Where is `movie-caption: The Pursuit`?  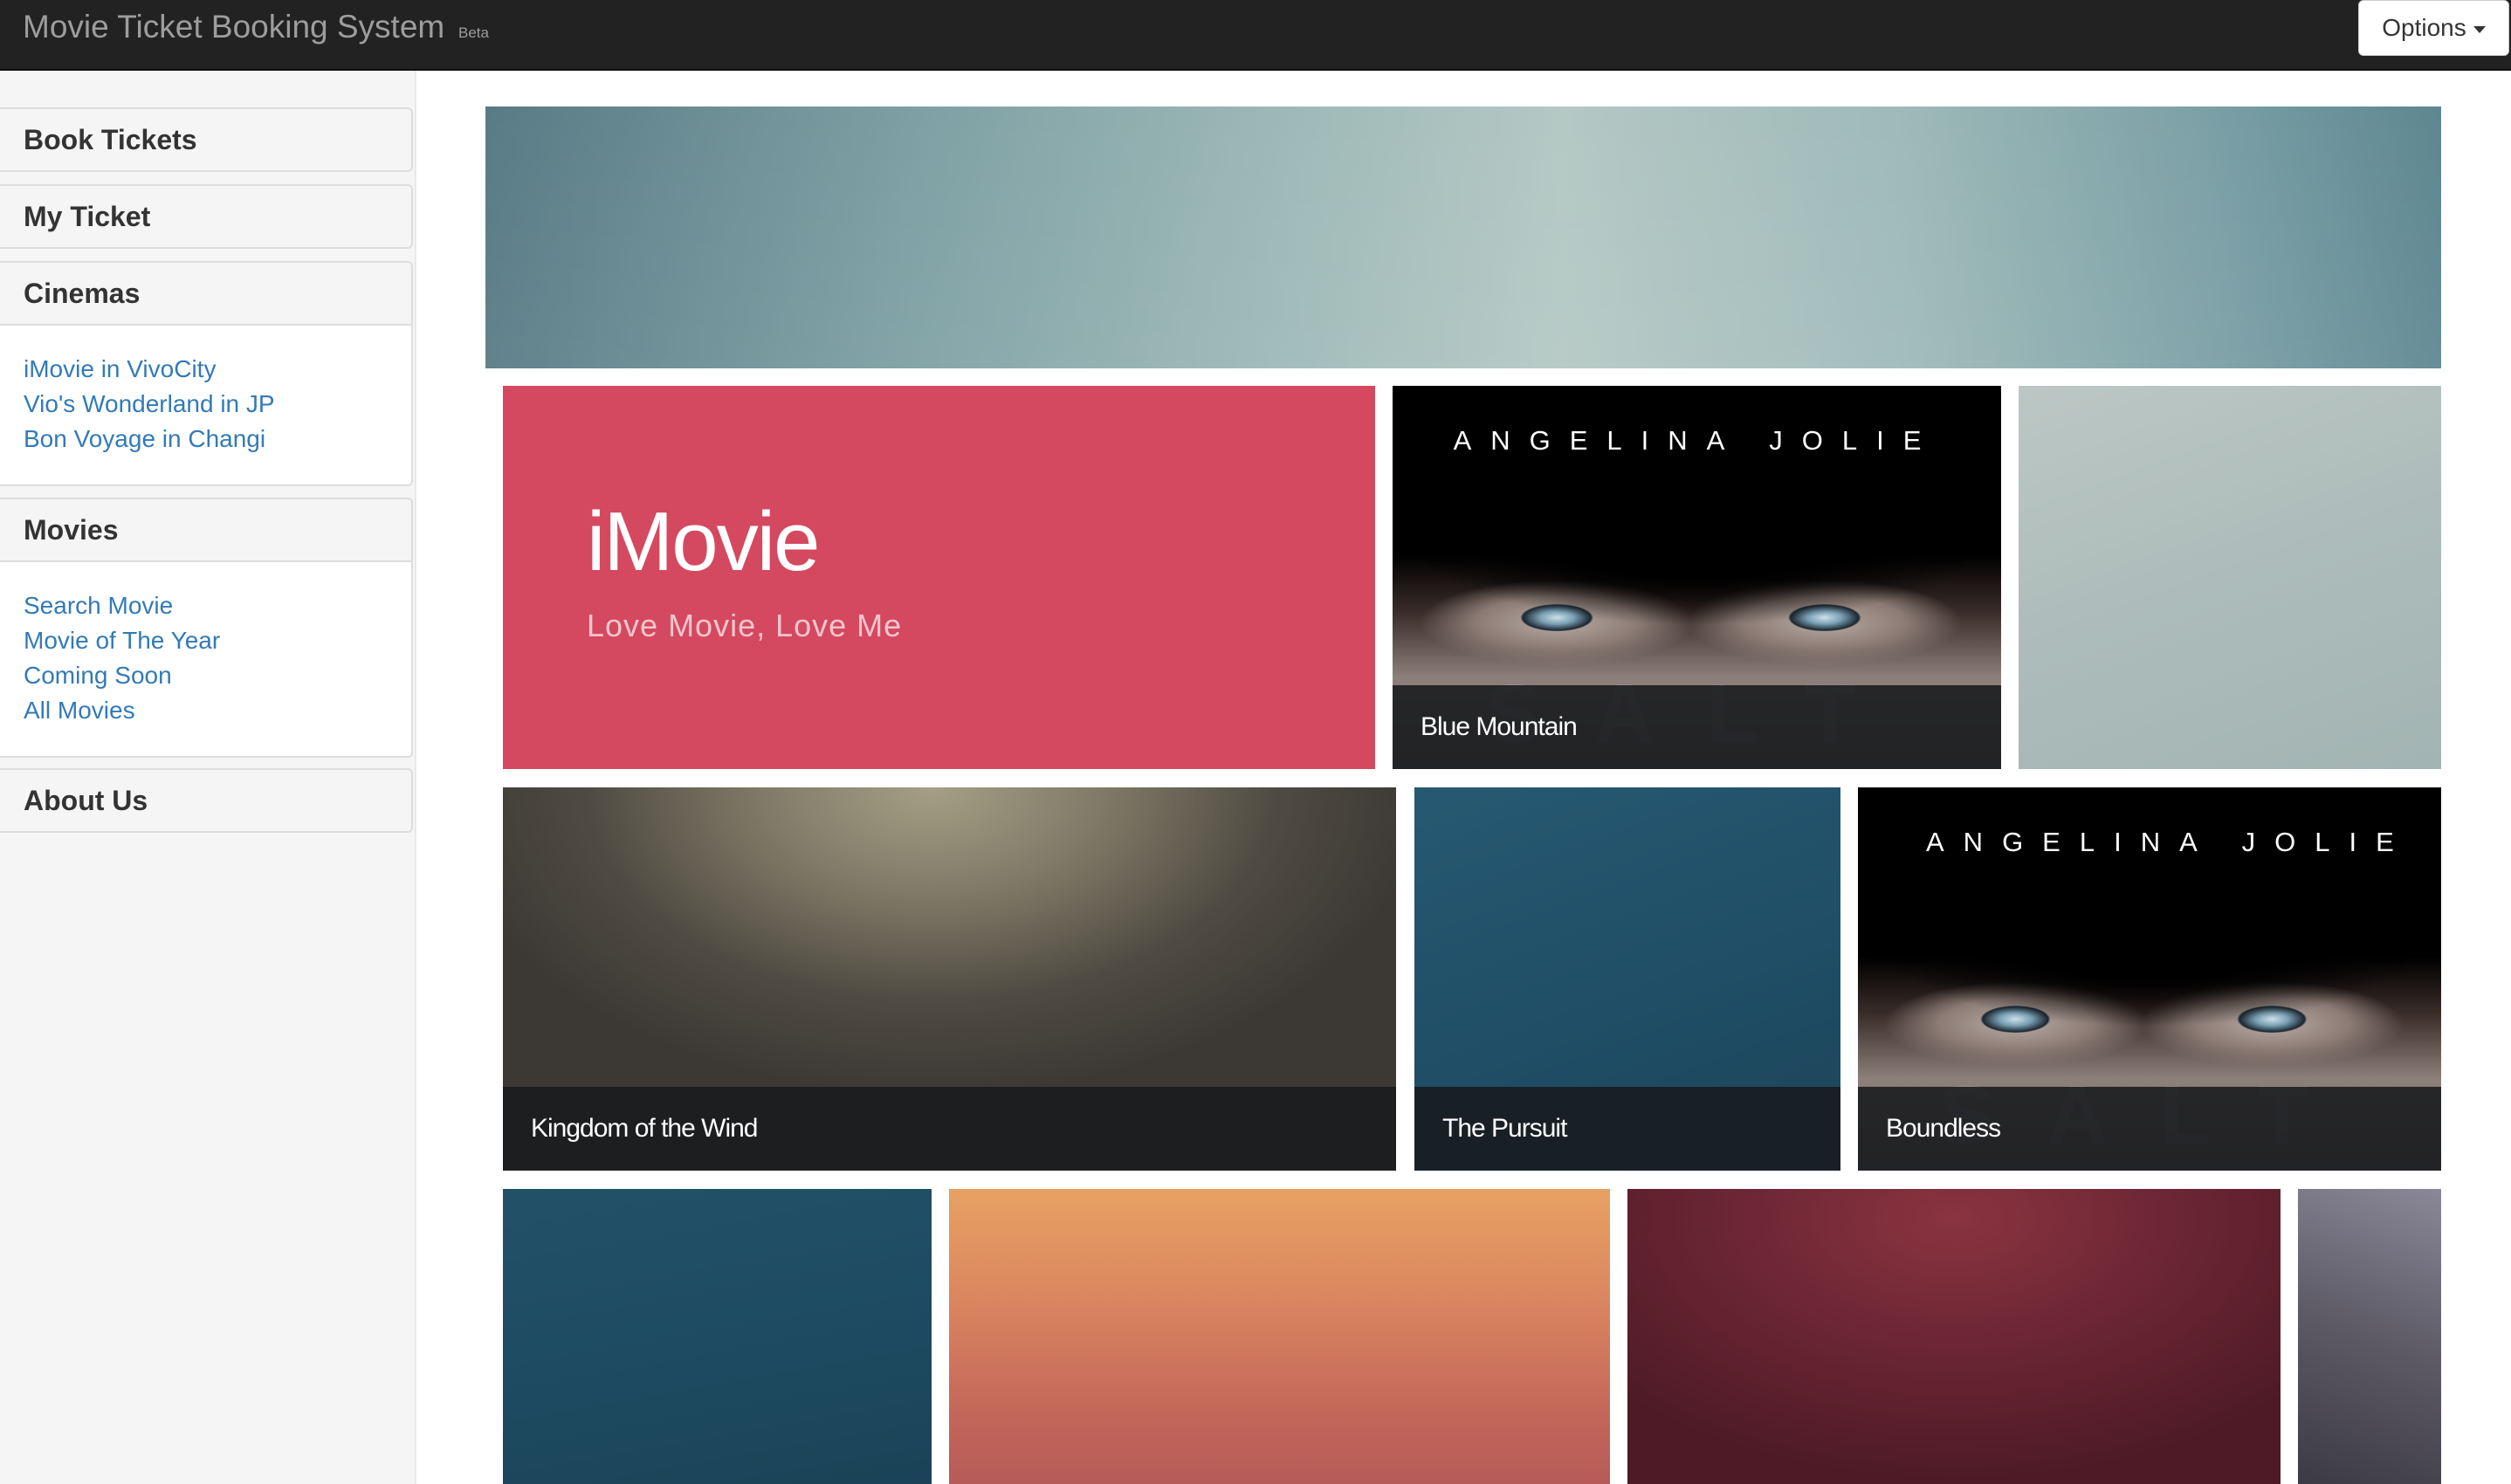
movie-caption: The Pursuit is located at coordinates (1627, 1129).